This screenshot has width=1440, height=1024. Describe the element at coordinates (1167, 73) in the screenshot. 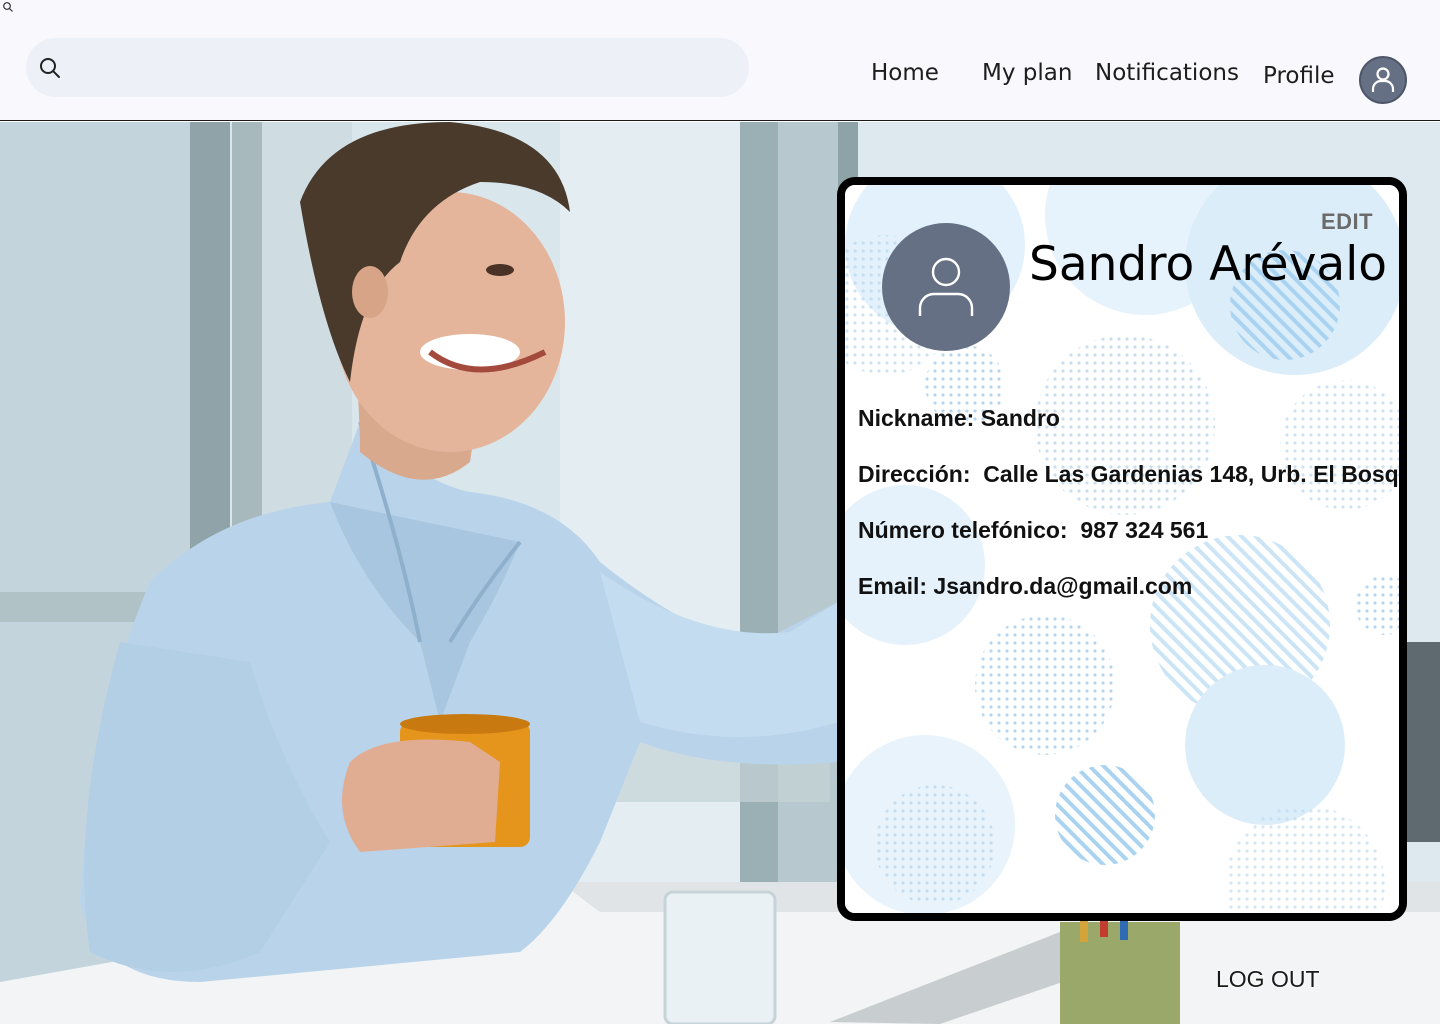

I see `nav-notifications: Notifications` at that location.